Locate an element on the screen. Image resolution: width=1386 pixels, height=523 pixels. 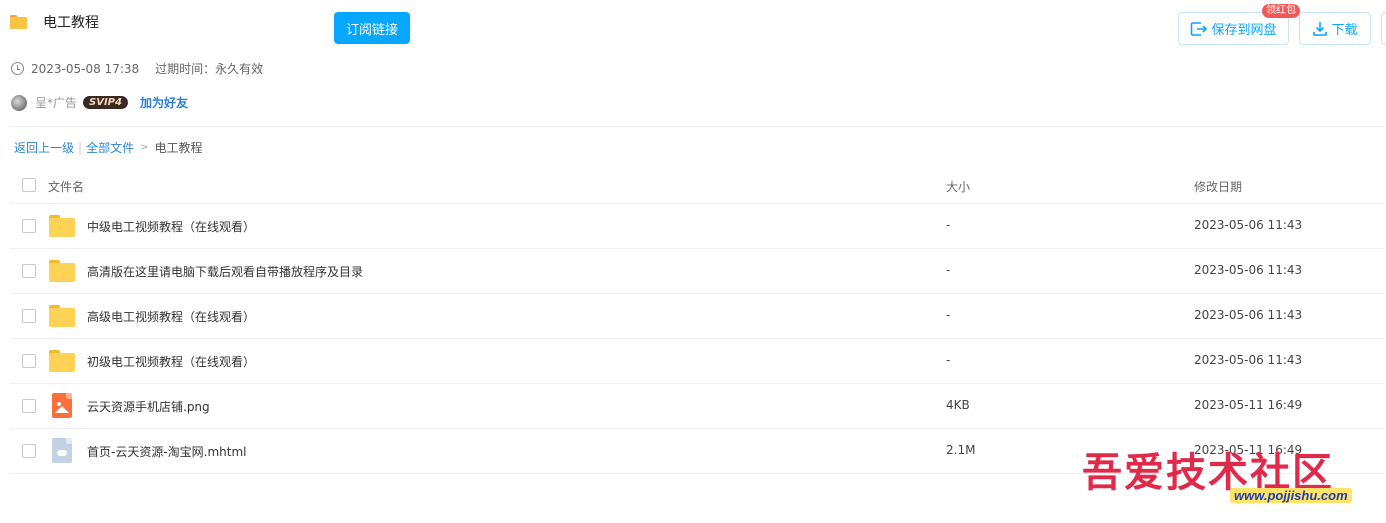
clock-icon is located at coordinates (17, 68).